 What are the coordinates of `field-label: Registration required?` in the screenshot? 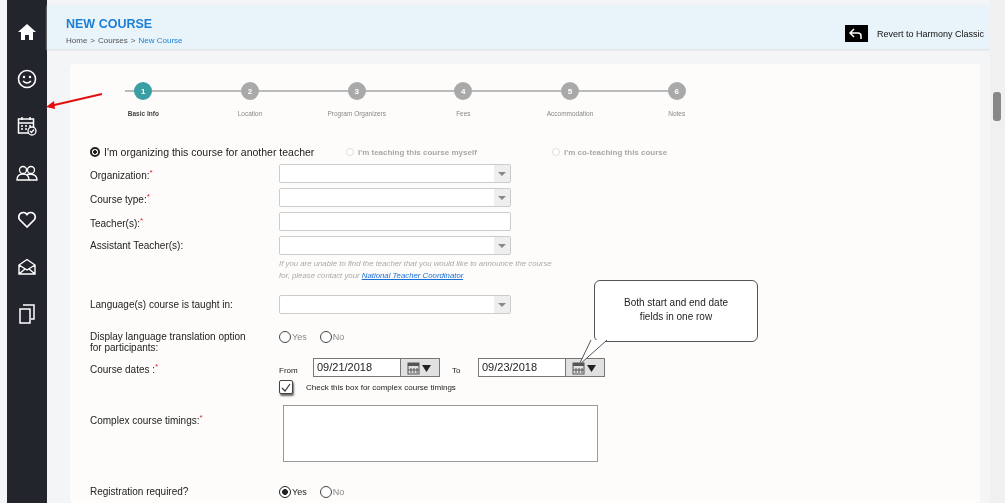 It's located at (140, 491).